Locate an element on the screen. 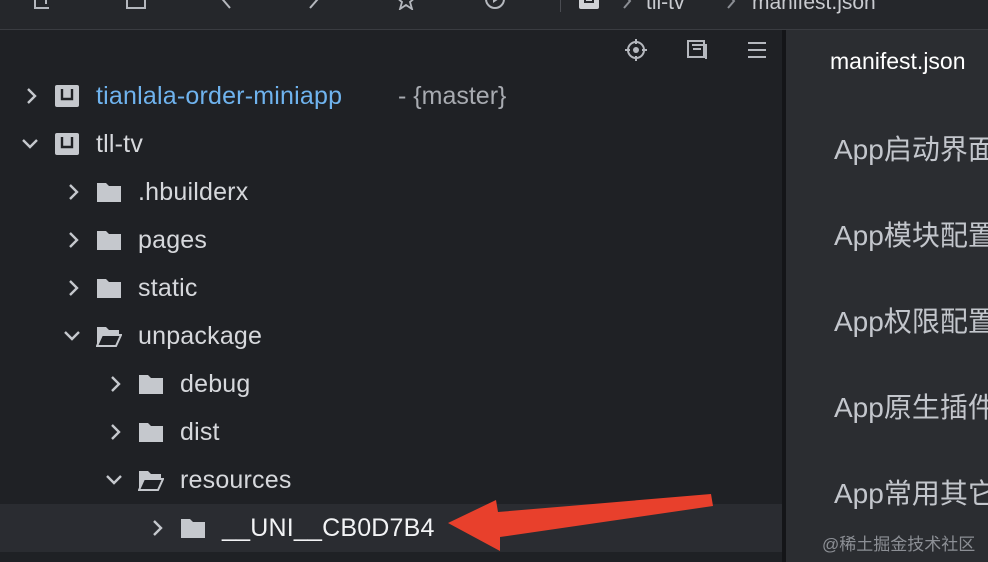 The width and height of the screenshot is (988, 562). tree-item-uni-app-id: __UNI__CB0D7B4 is located at coordinates (391, 528).